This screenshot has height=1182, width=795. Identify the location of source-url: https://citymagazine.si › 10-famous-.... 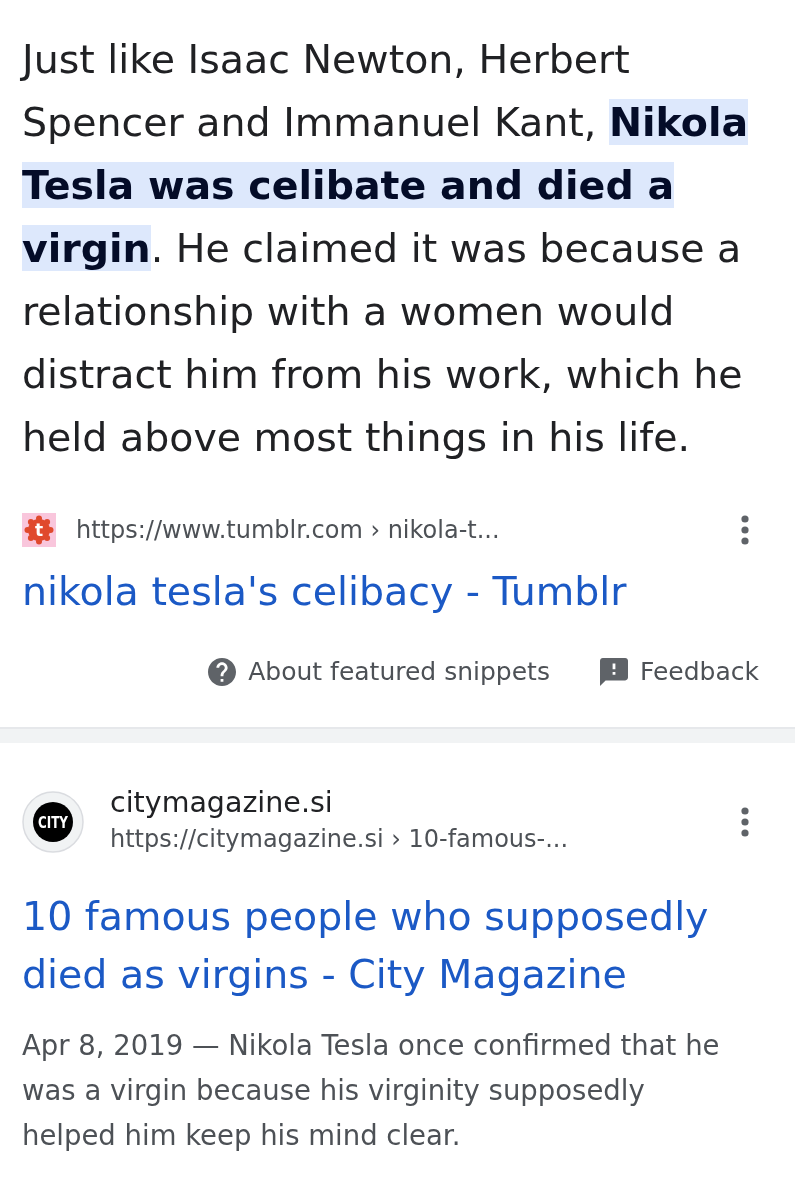
(339, 839).